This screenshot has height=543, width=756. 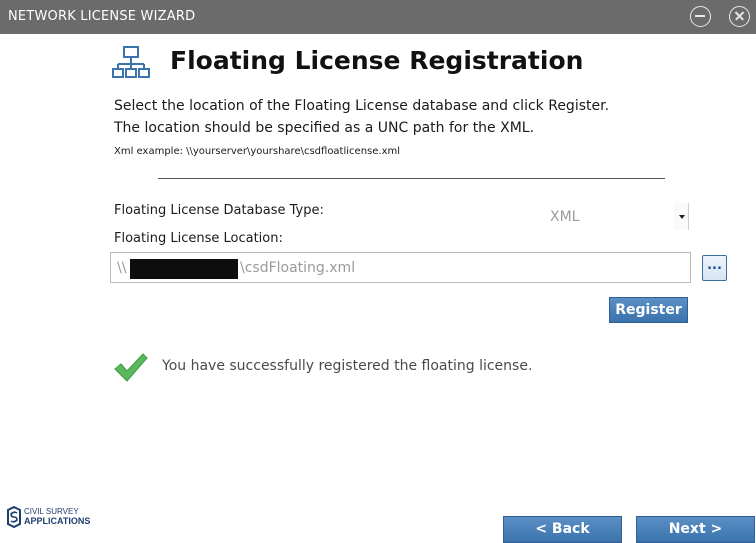 I want to click on checkmark-icon, so click(x=131, y=367).